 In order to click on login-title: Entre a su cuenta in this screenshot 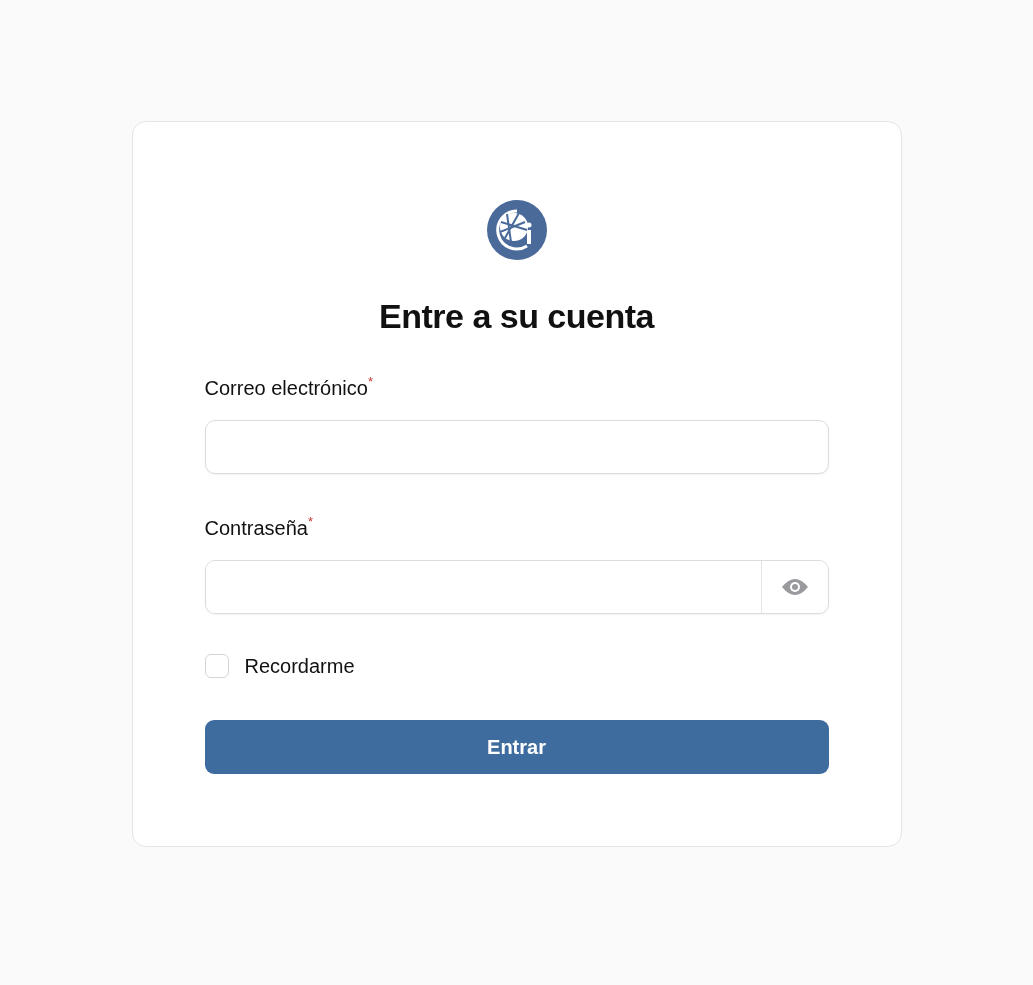, I will do `click(517, 316)`.